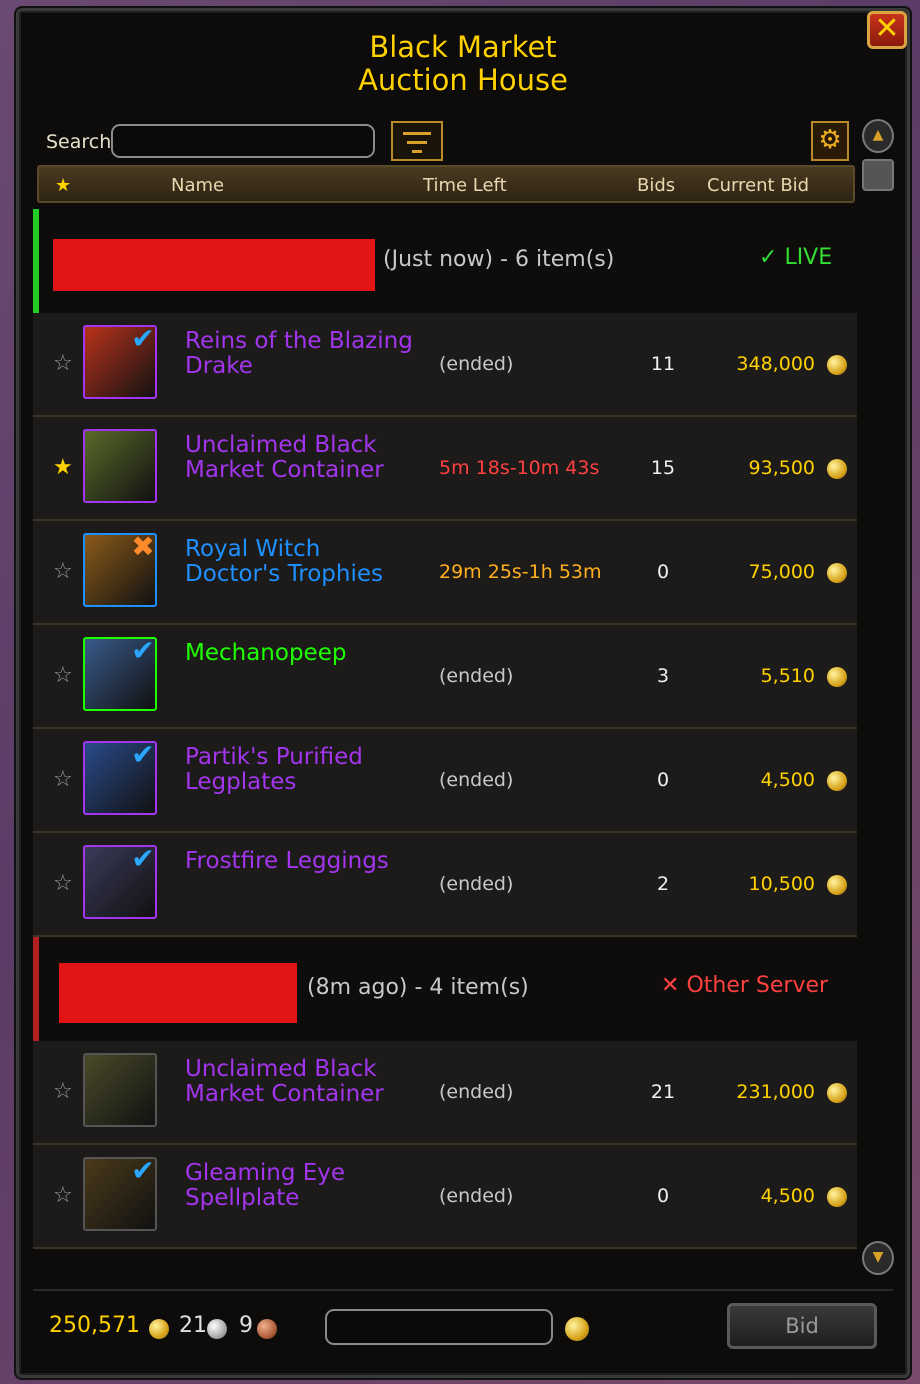 The width and height of the screenshot is (920, 1384). Describe the element at coordinates (284, 574) in the screenshot. I see `item-name-line-2: Doctor's Trophies` at that location.